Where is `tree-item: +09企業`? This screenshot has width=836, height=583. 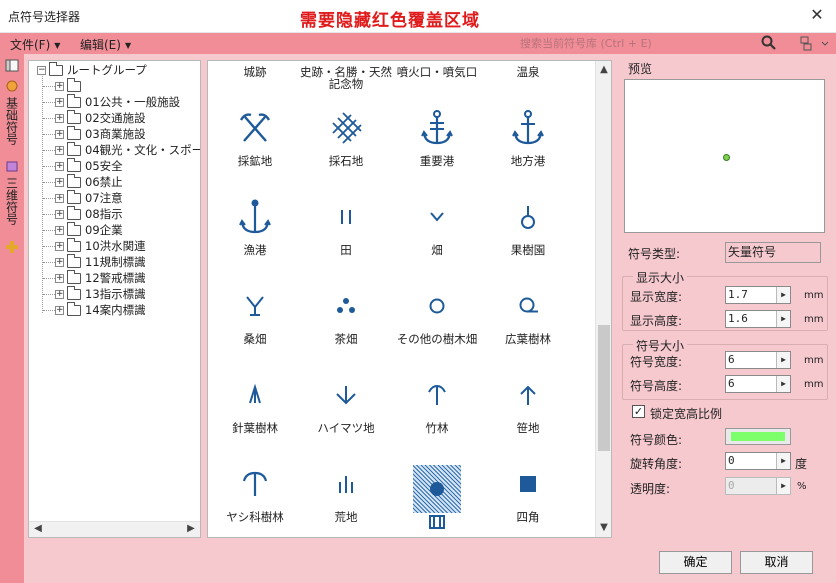
tree-item: +09企業 is located at coordinates (89, 229).